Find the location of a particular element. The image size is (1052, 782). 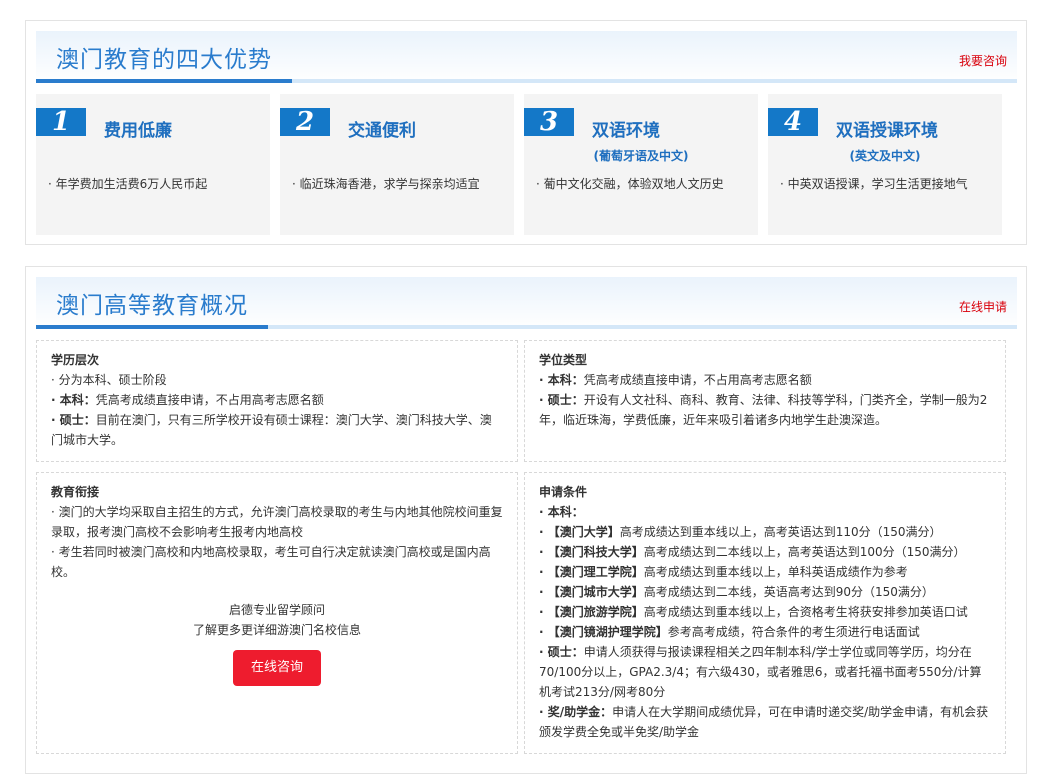

advantage-desc: · 葡中文化交融，体验双地人文历史 is located at coordinates (630, 184).